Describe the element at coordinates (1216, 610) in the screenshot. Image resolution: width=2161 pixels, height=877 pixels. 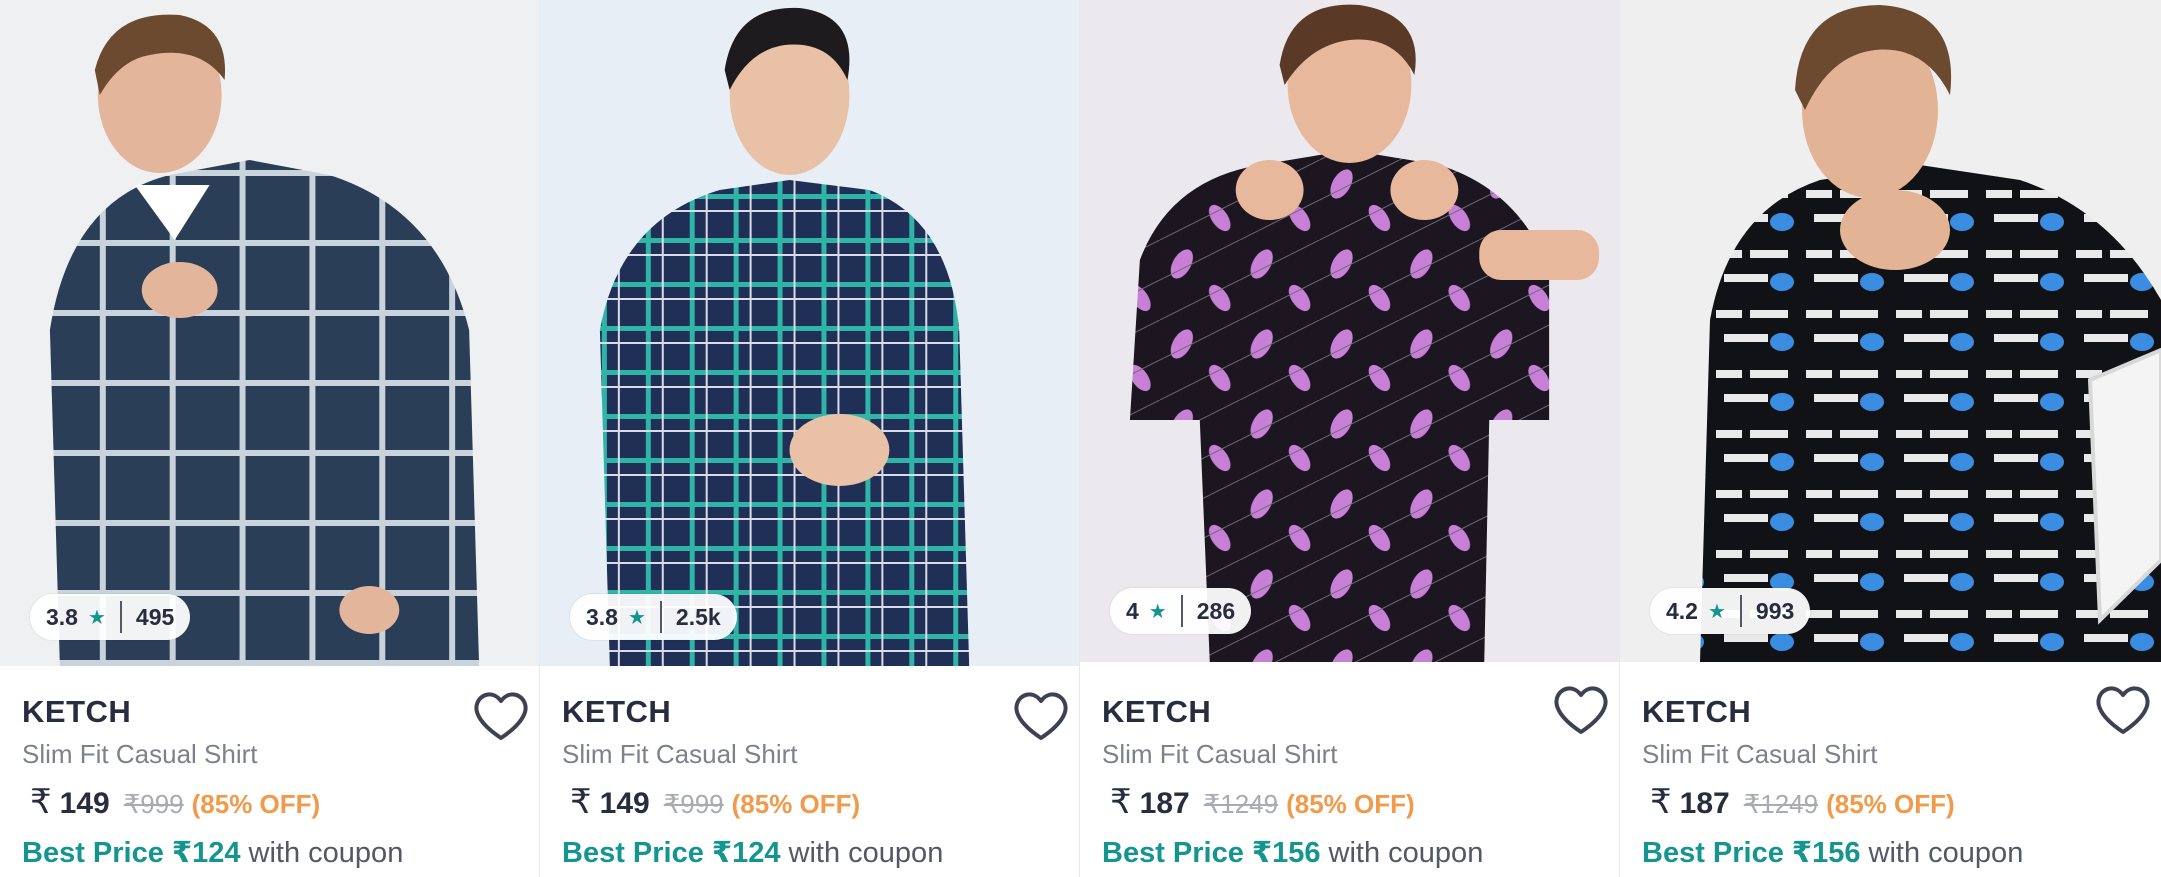
I see `rating-count: 286` at that location.